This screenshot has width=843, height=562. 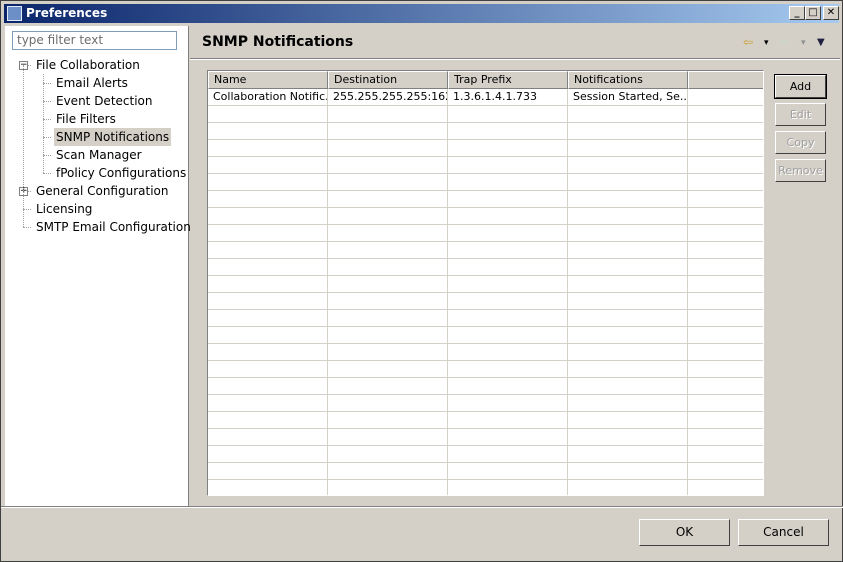 What do you see at coordinates (121, 173) in the screenshot?
I see `tree-item: fPolicy Configurations` at bounding box center [121, 173].